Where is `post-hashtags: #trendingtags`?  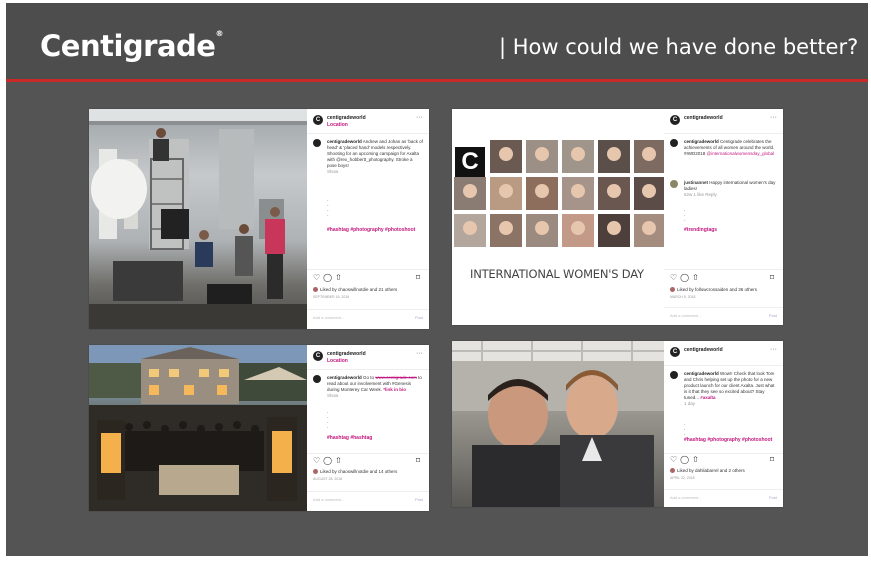 post-hashtags: #trendingtags is located at coordinates (730, 230).